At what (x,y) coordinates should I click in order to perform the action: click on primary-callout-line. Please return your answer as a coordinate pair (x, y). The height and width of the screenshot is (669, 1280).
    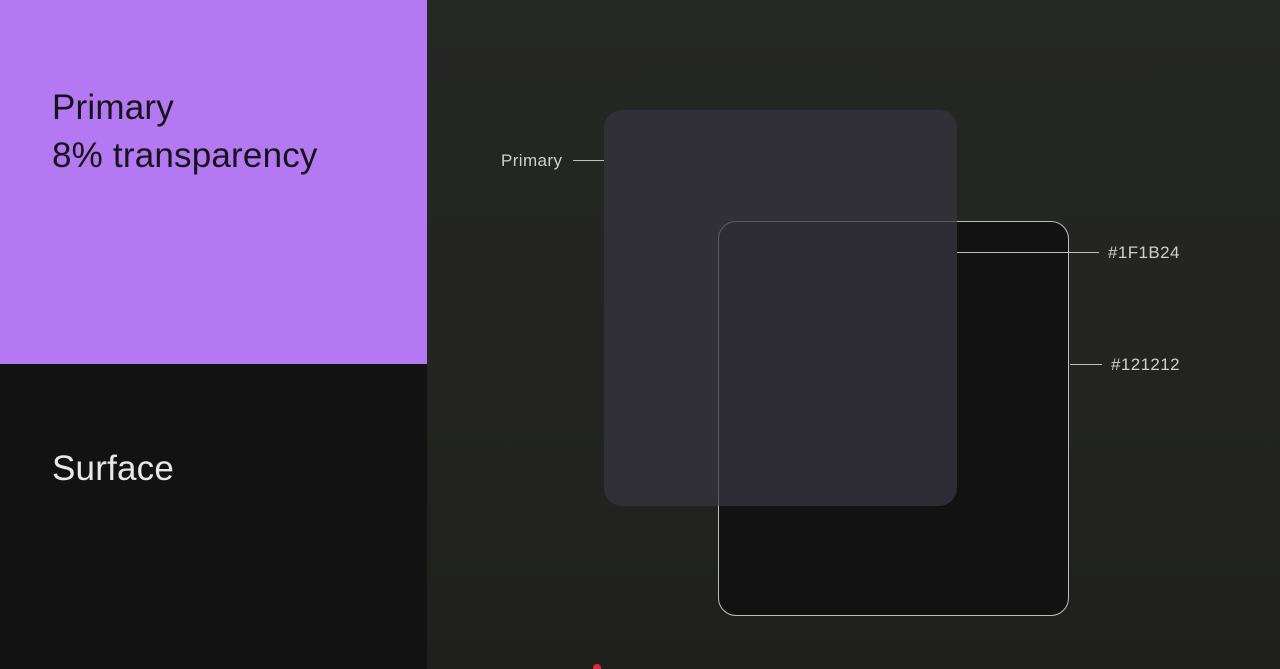
    Looking at the image, I should click on (588, 160).